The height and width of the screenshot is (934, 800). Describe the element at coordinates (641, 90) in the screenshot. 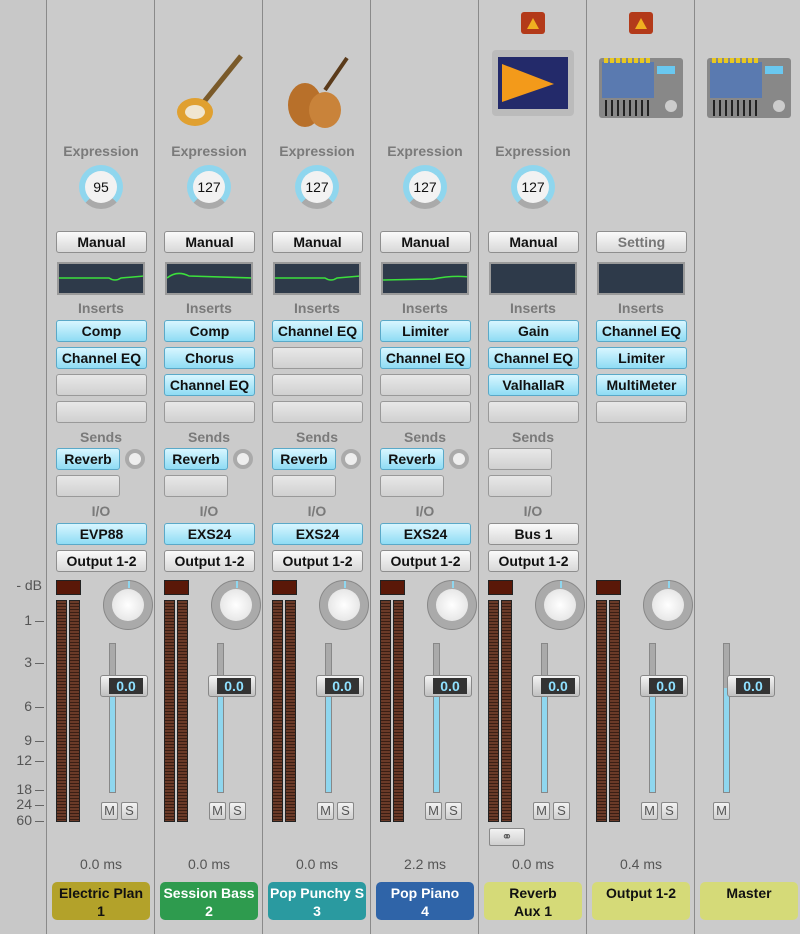

I see `mixer-console-icon` at that location.